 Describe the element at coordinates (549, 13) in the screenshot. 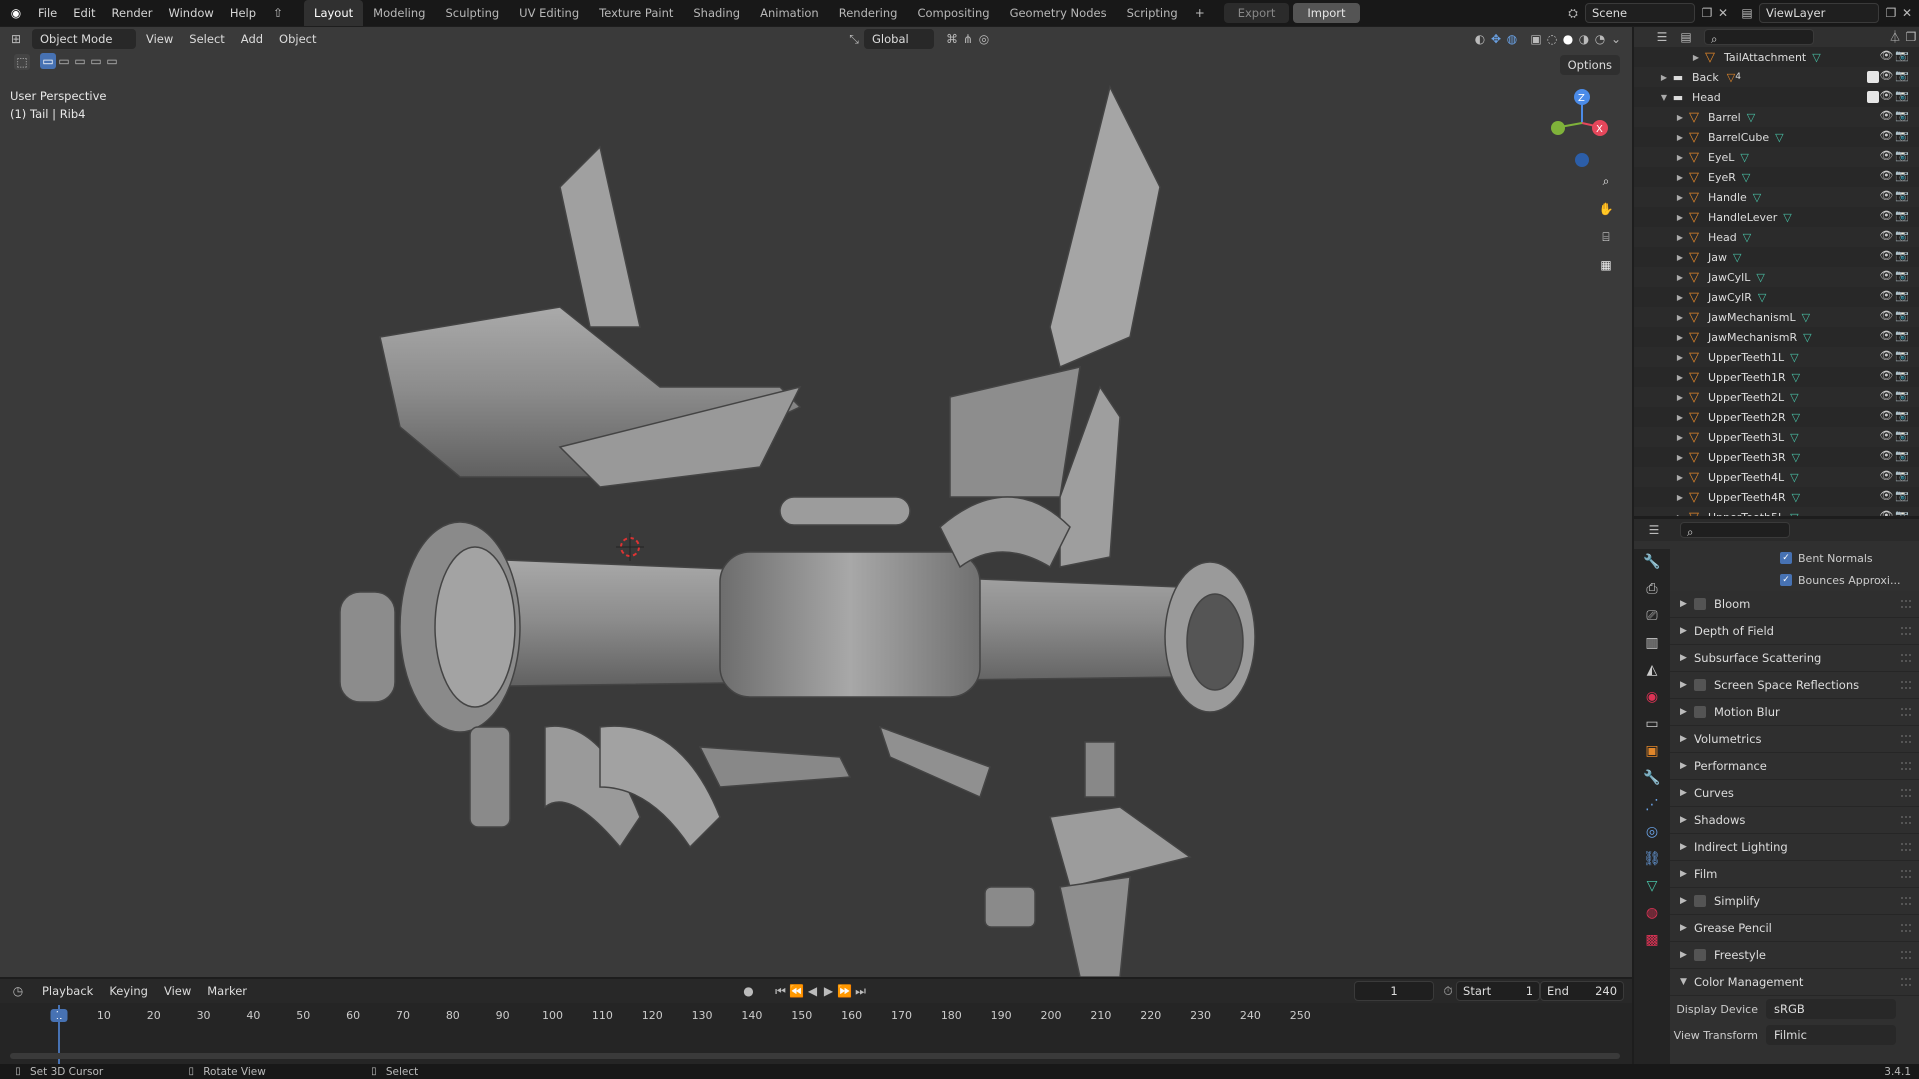

I see `tab-uv-editing: UV Editing` at that location.